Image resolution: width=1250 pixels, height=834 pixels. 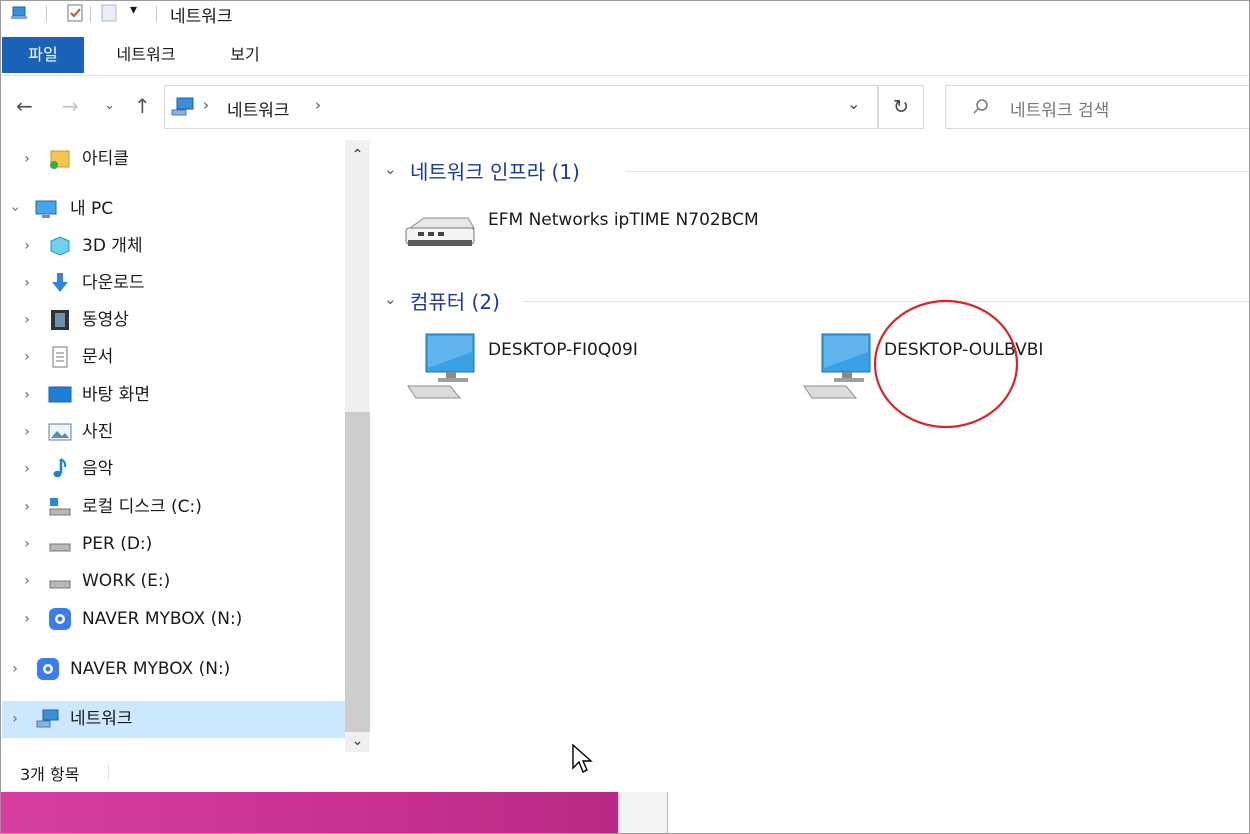 I want to click on tab-view: 보기, so click(x=245, y=55).